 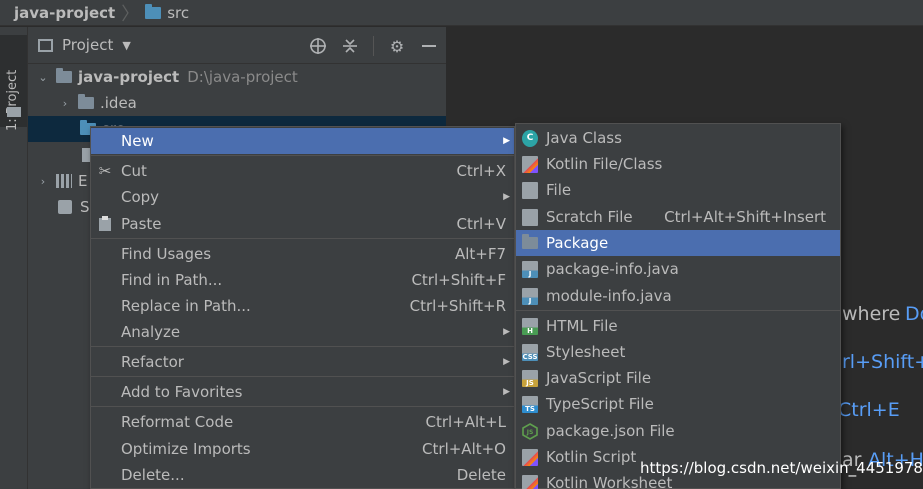 I want to click on menu-item-shortcut: Ctrl+Alt+L, so click(x=466, y=422).